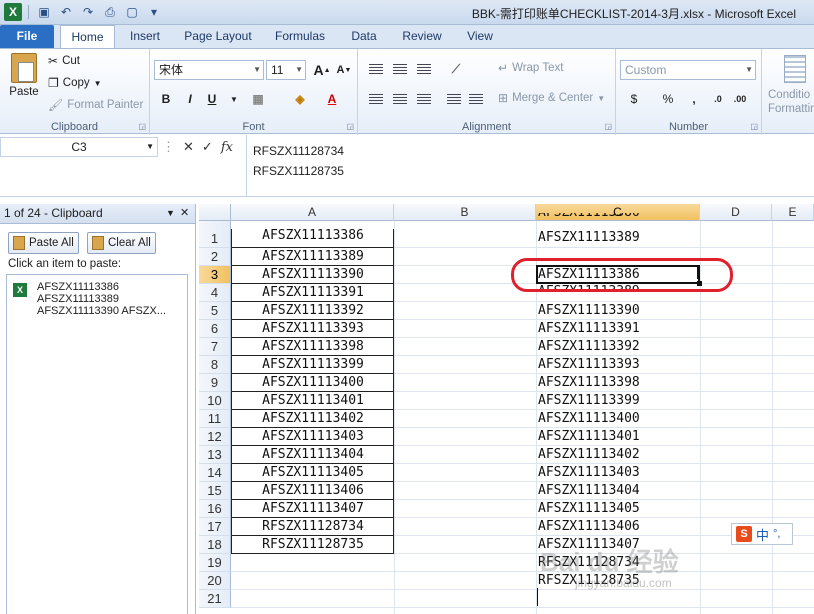  Describe the element at coordinates (184, 213) in the screenshot. I see `close-icon: ✕` at that location.